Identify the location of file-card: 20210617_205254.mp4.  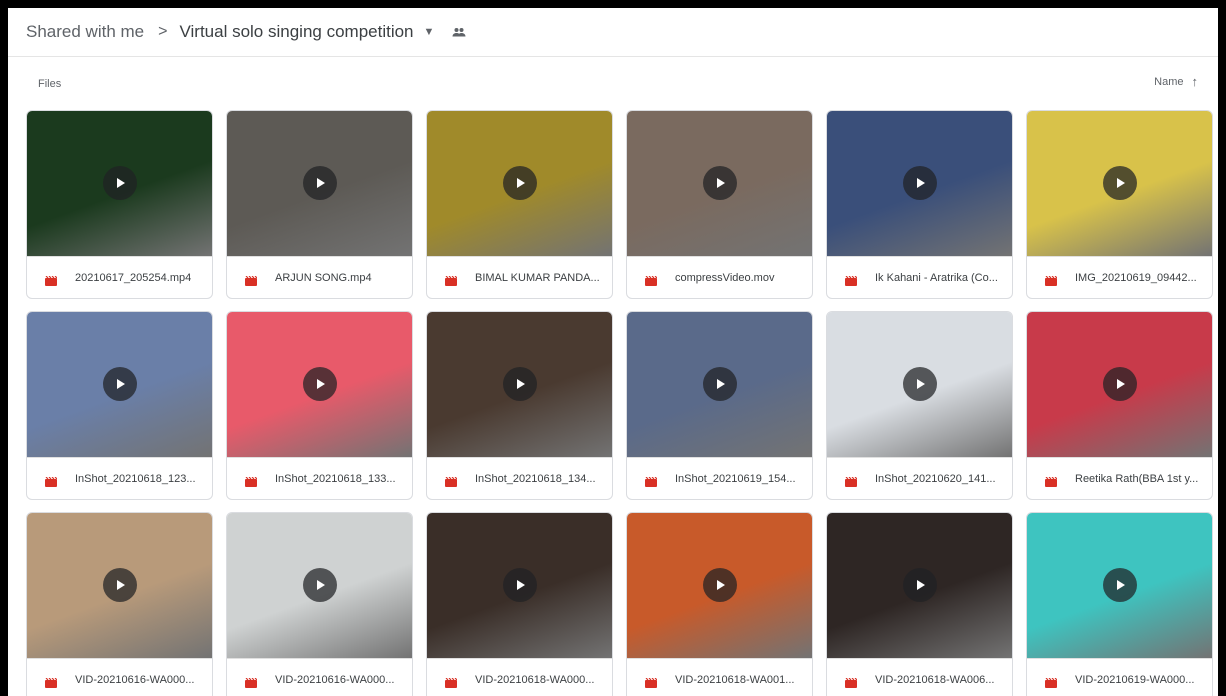
(119, 204).